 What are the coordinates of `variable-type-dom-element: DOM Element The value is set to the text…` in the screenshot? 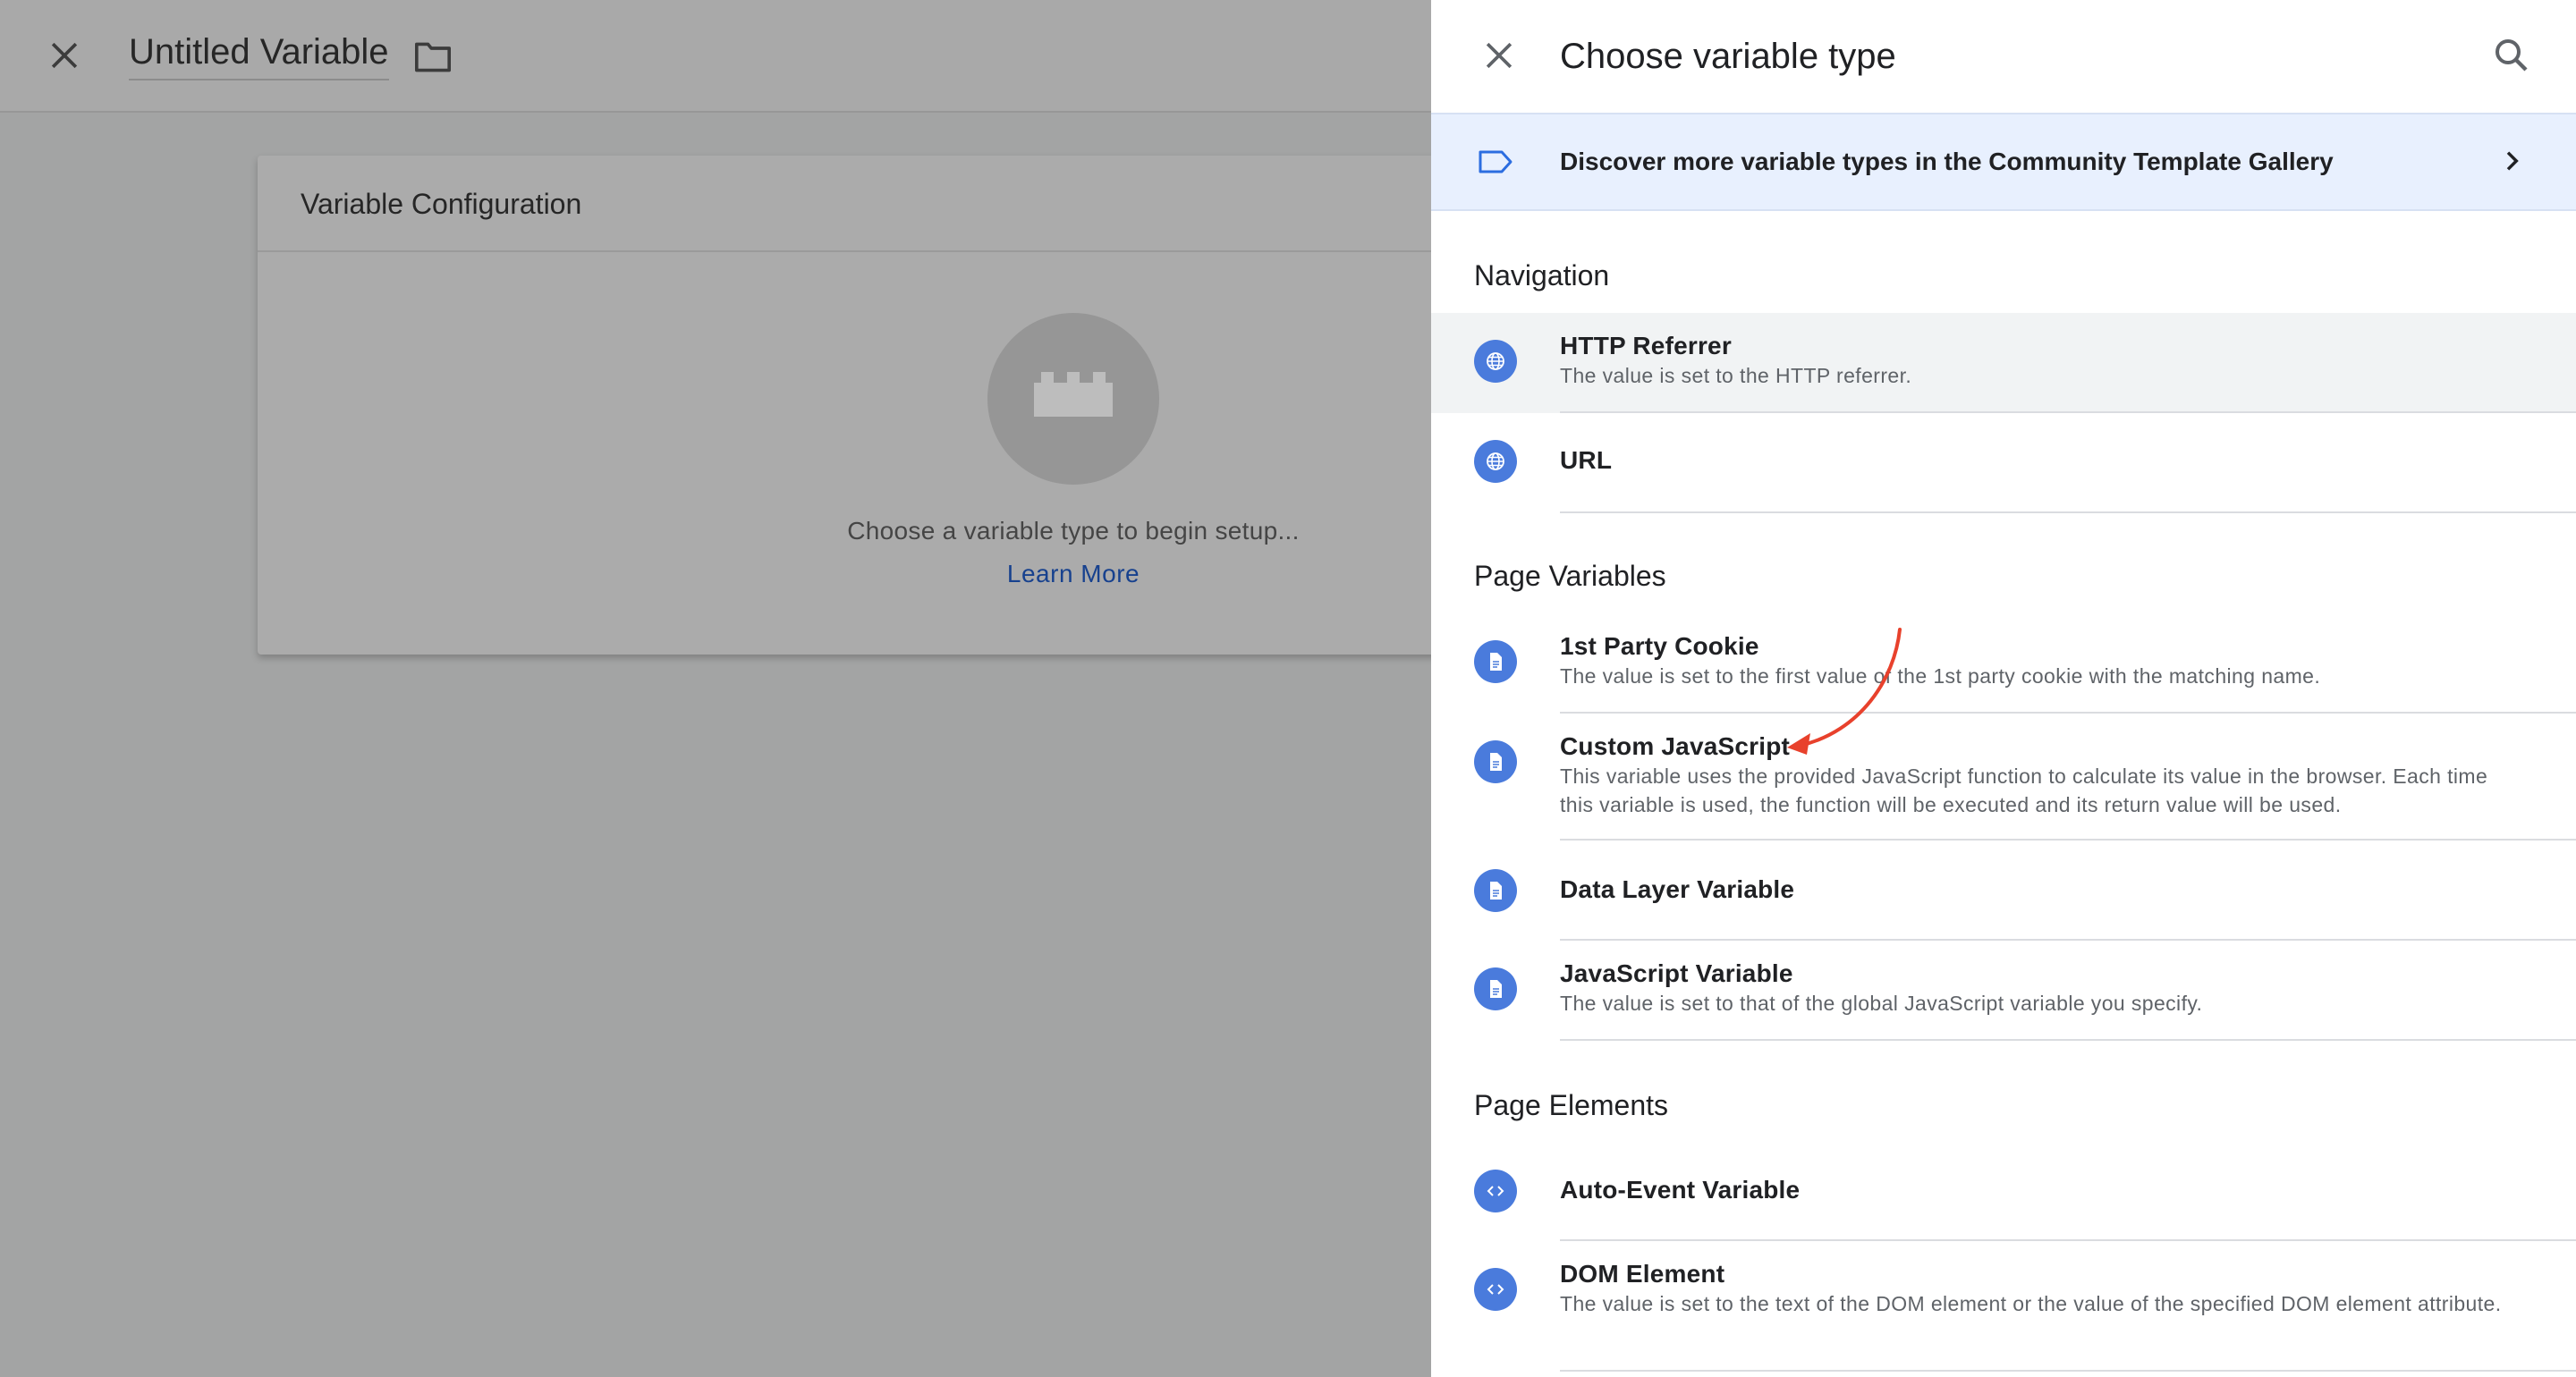 It's located at (2003, 1309).